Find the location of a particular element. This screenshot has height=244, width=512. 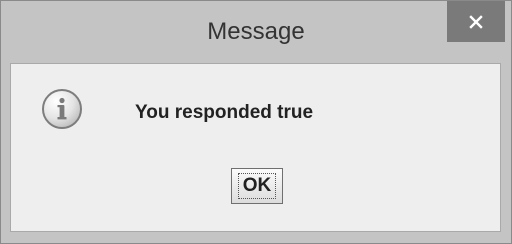

information-icon is located at coordinates (62, 109).